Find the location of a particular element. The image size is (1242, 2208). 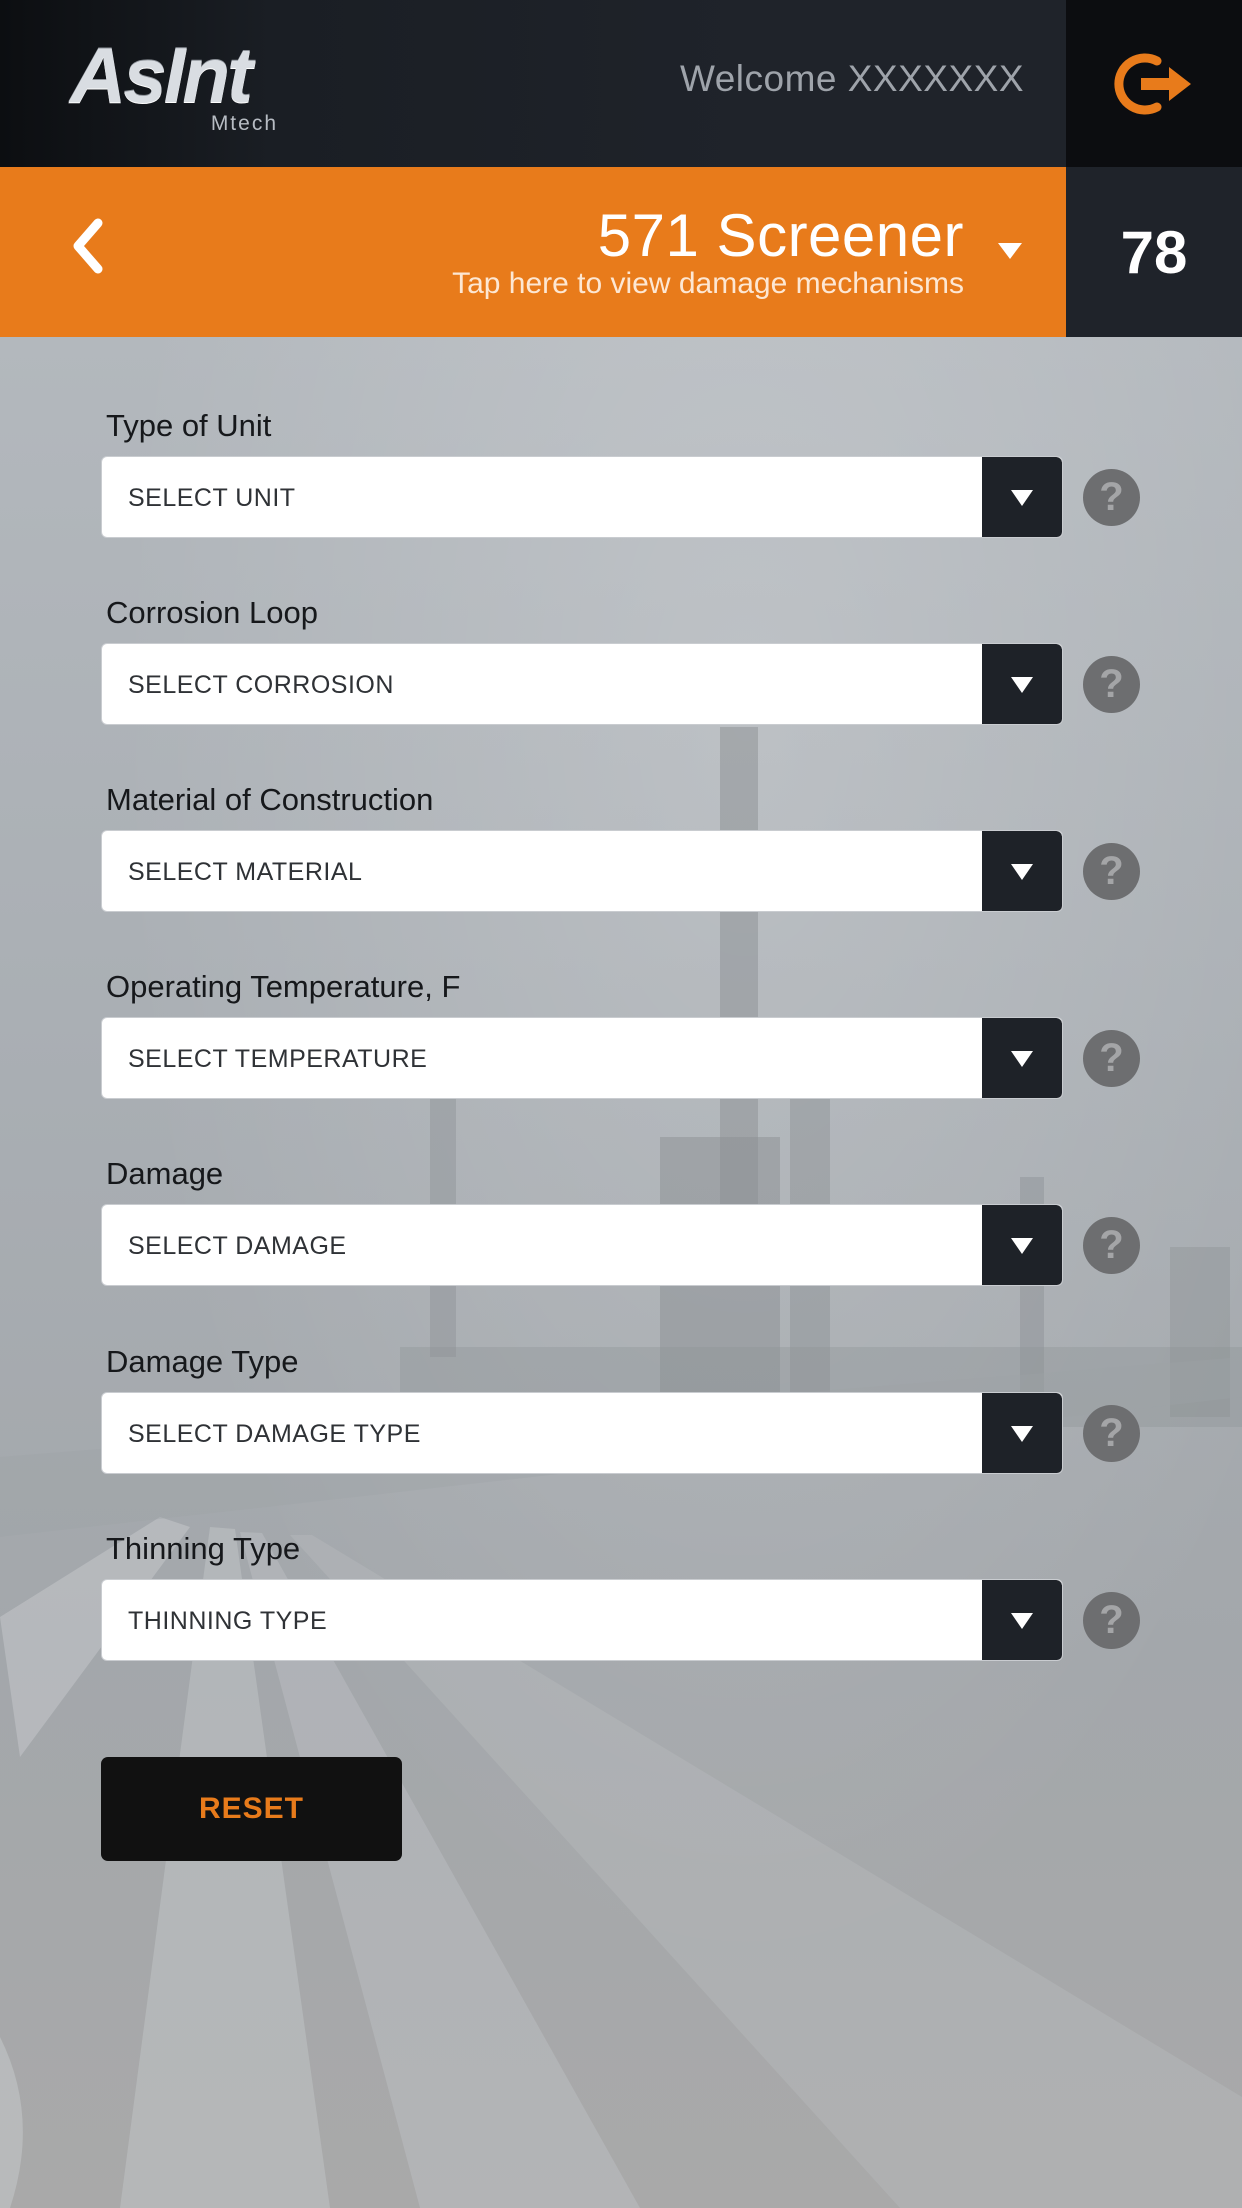

label-corrosion-loop: Corrosion Loop is located at coordinates (212, 612).